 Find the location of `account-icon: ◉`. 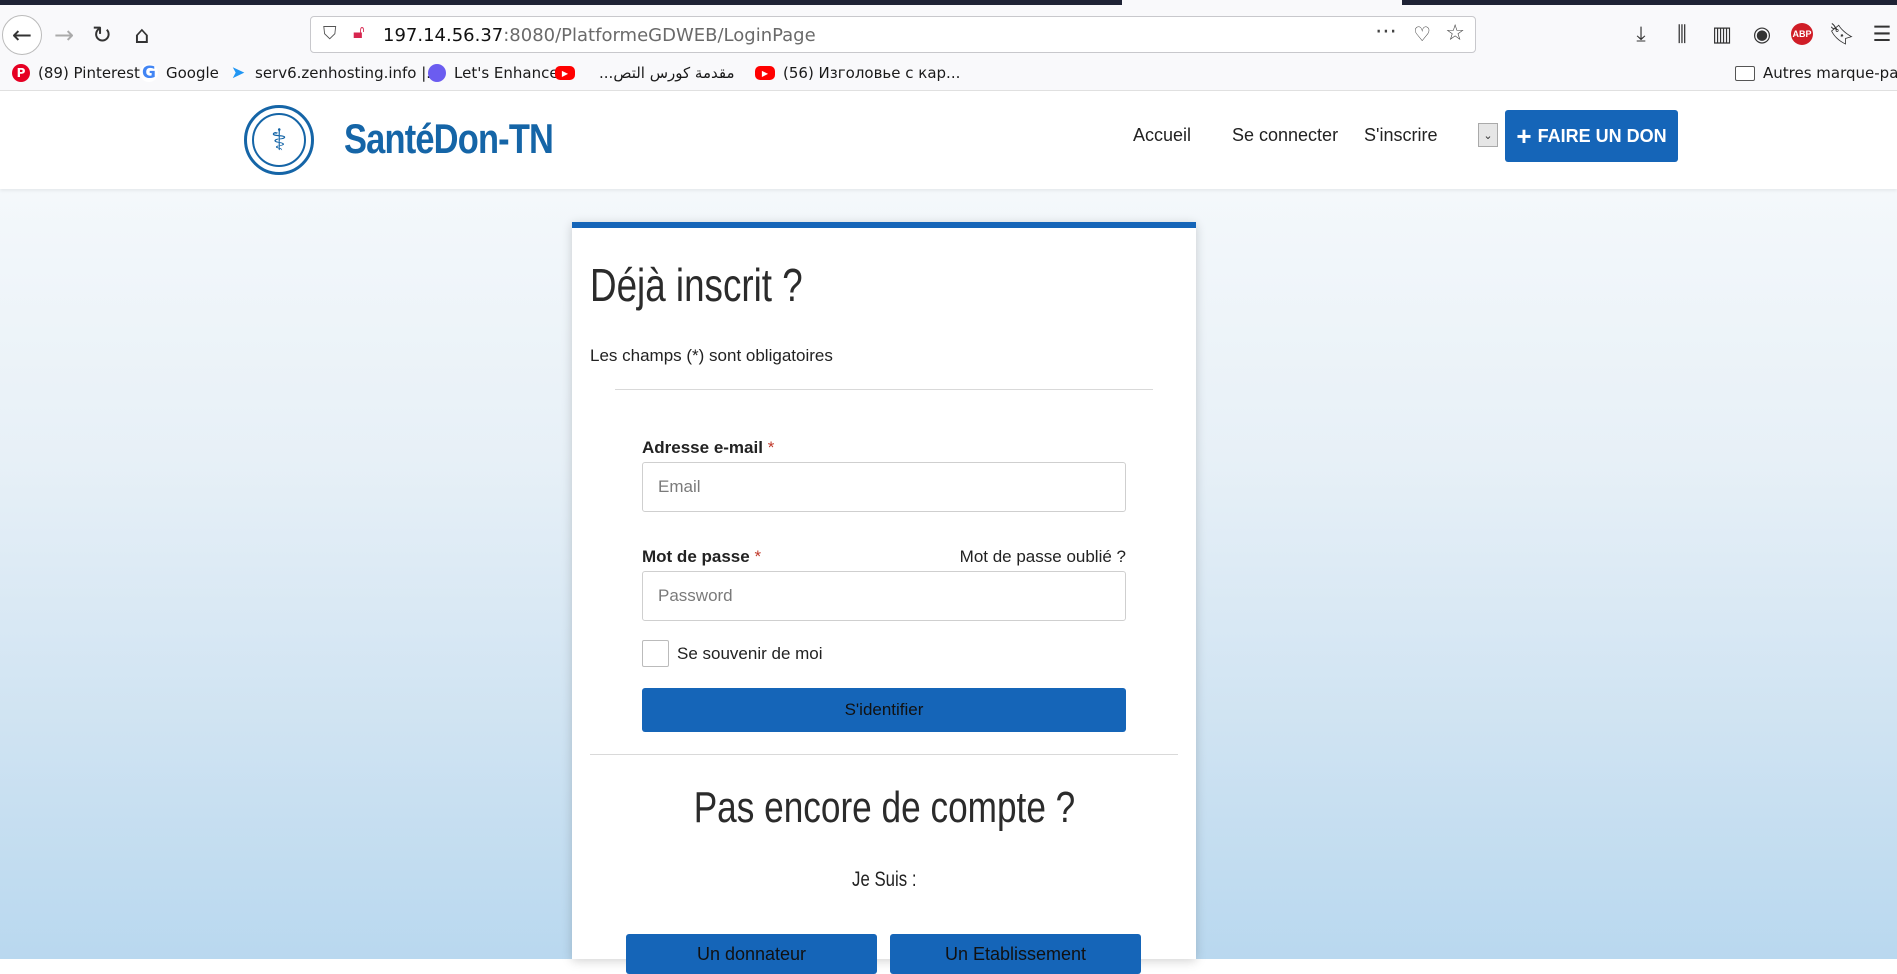

account-icon: ◉ is located at coordinates (1762, 34).